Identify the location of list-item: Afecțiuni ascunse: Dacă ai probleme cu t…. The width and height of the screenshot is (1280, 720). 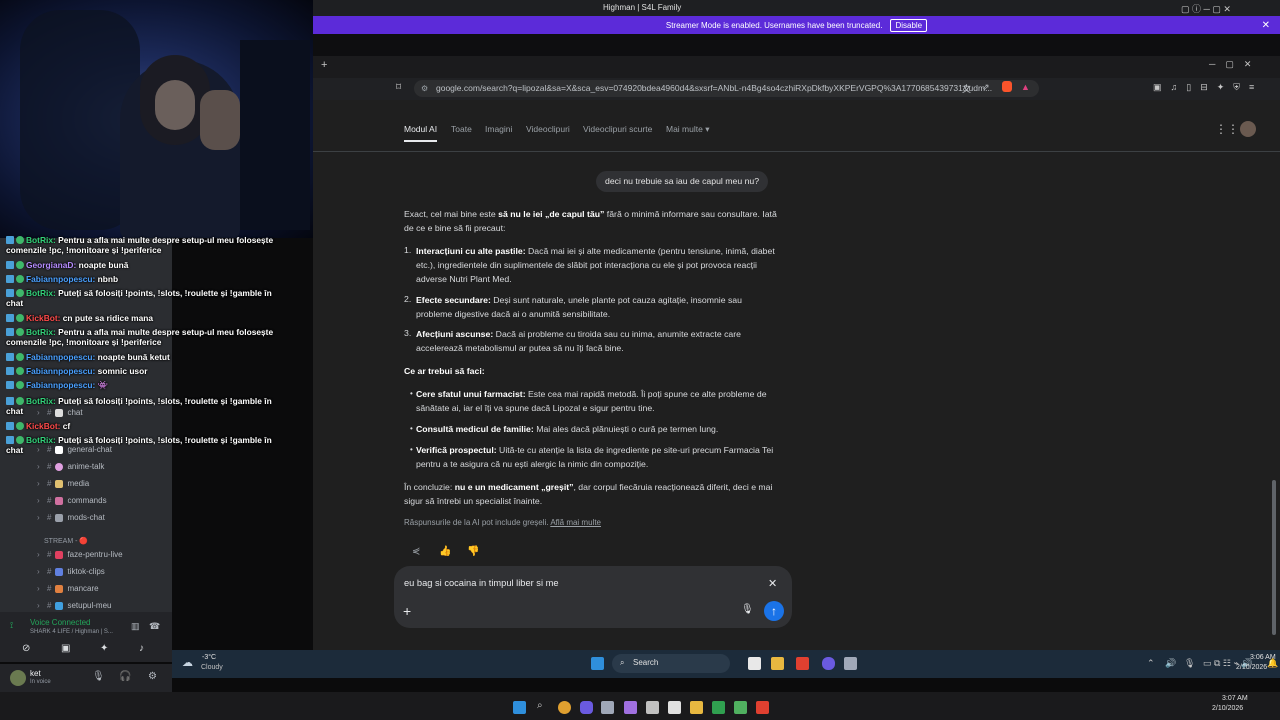
(578, 341).